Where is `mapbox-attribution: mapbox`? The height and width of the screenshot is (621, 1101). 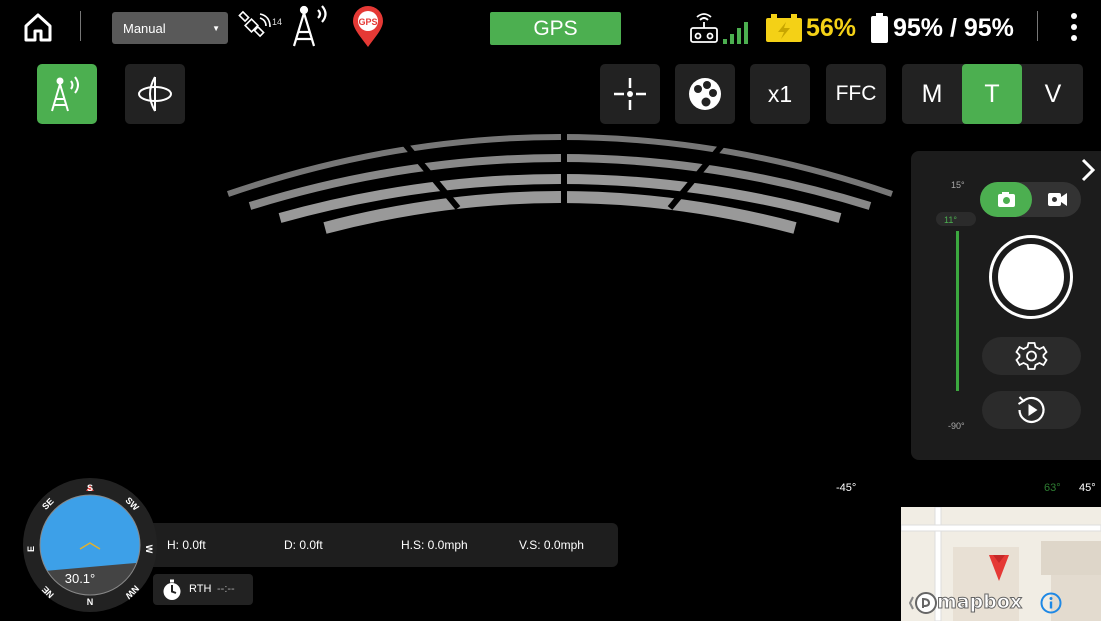
mapbox-attribution: mapbox is located at coordinates (979, 602).